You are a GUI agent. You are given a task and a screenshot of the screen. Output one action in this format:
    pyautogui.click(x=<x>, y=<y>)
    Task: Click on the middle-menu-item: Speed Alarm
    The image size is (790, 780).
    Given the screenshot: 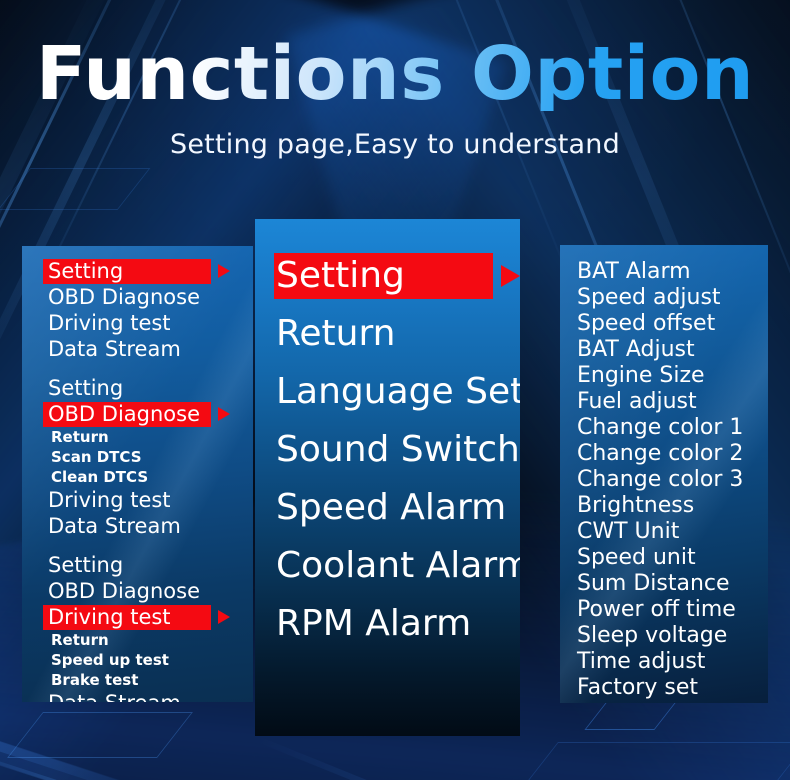 What is the action you would take?
    pyautogui.click(x=387, y=508)
    